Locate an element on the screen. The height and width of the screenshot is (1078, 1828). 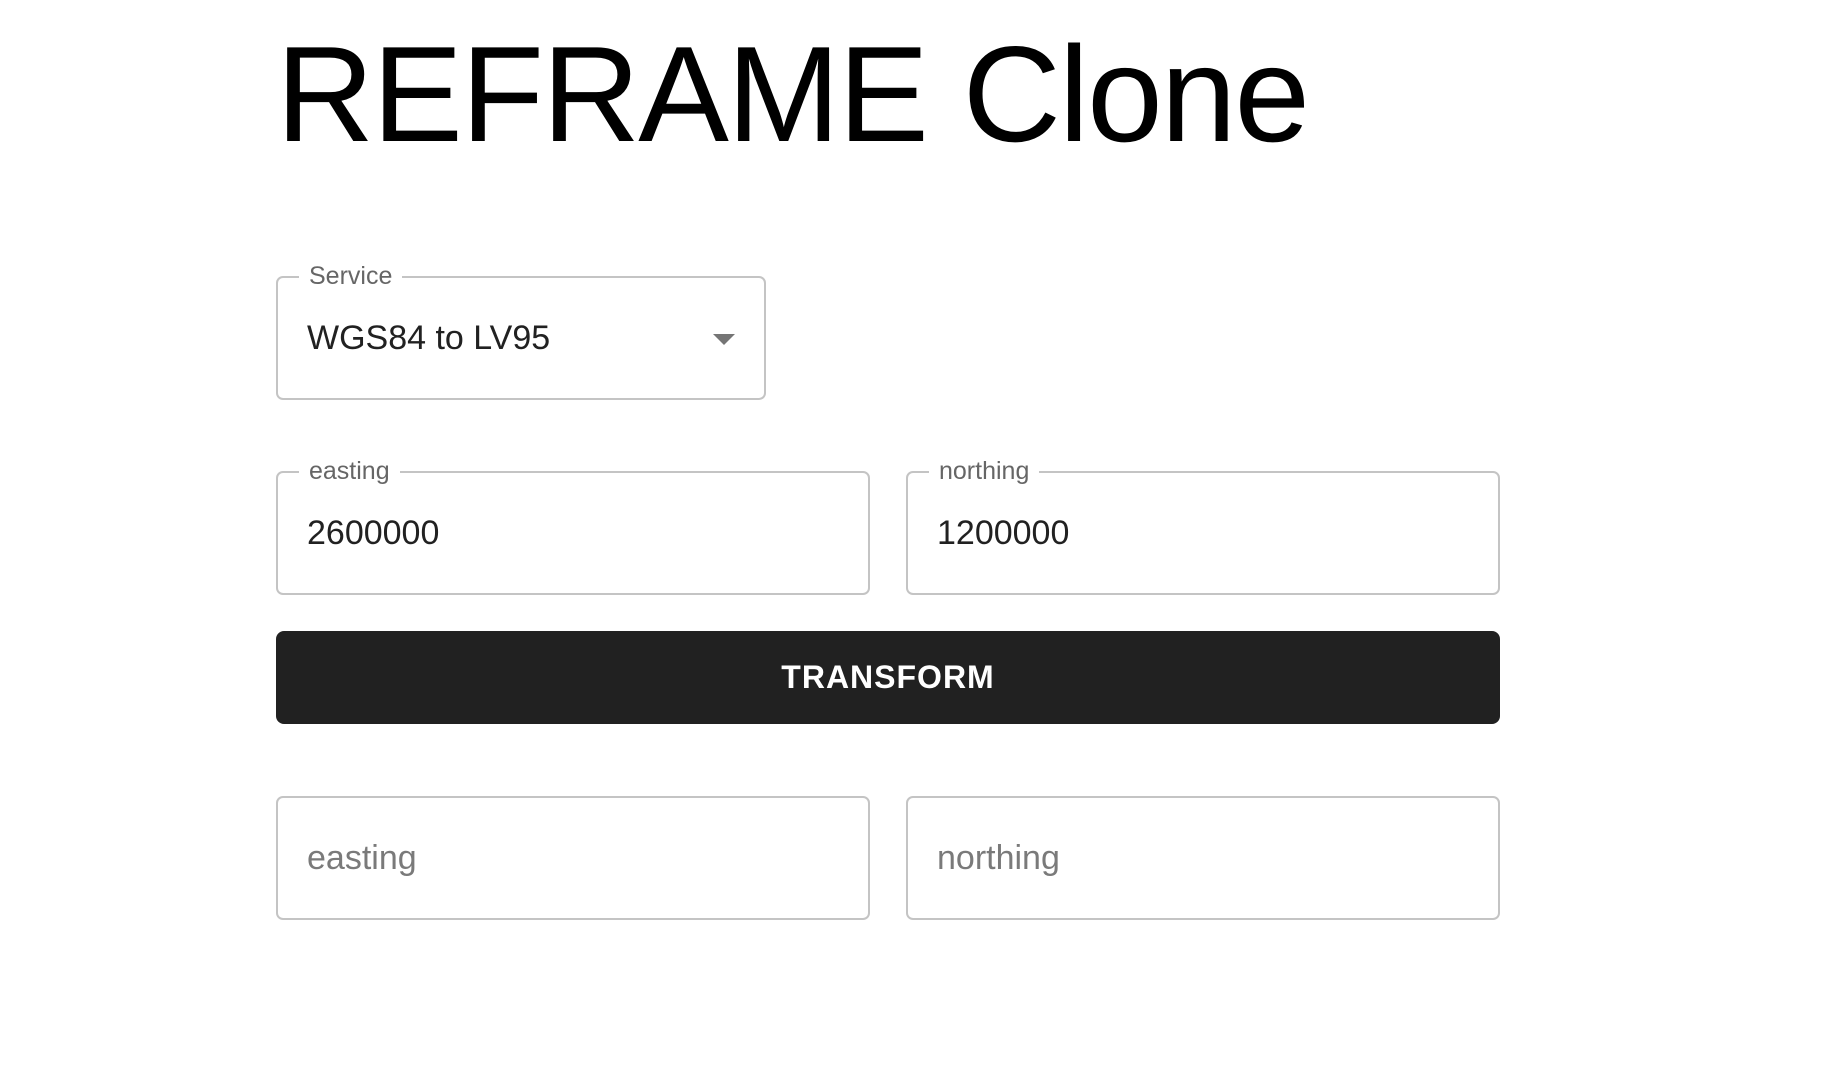
easting-output-field is located at coordinates (573, 858).